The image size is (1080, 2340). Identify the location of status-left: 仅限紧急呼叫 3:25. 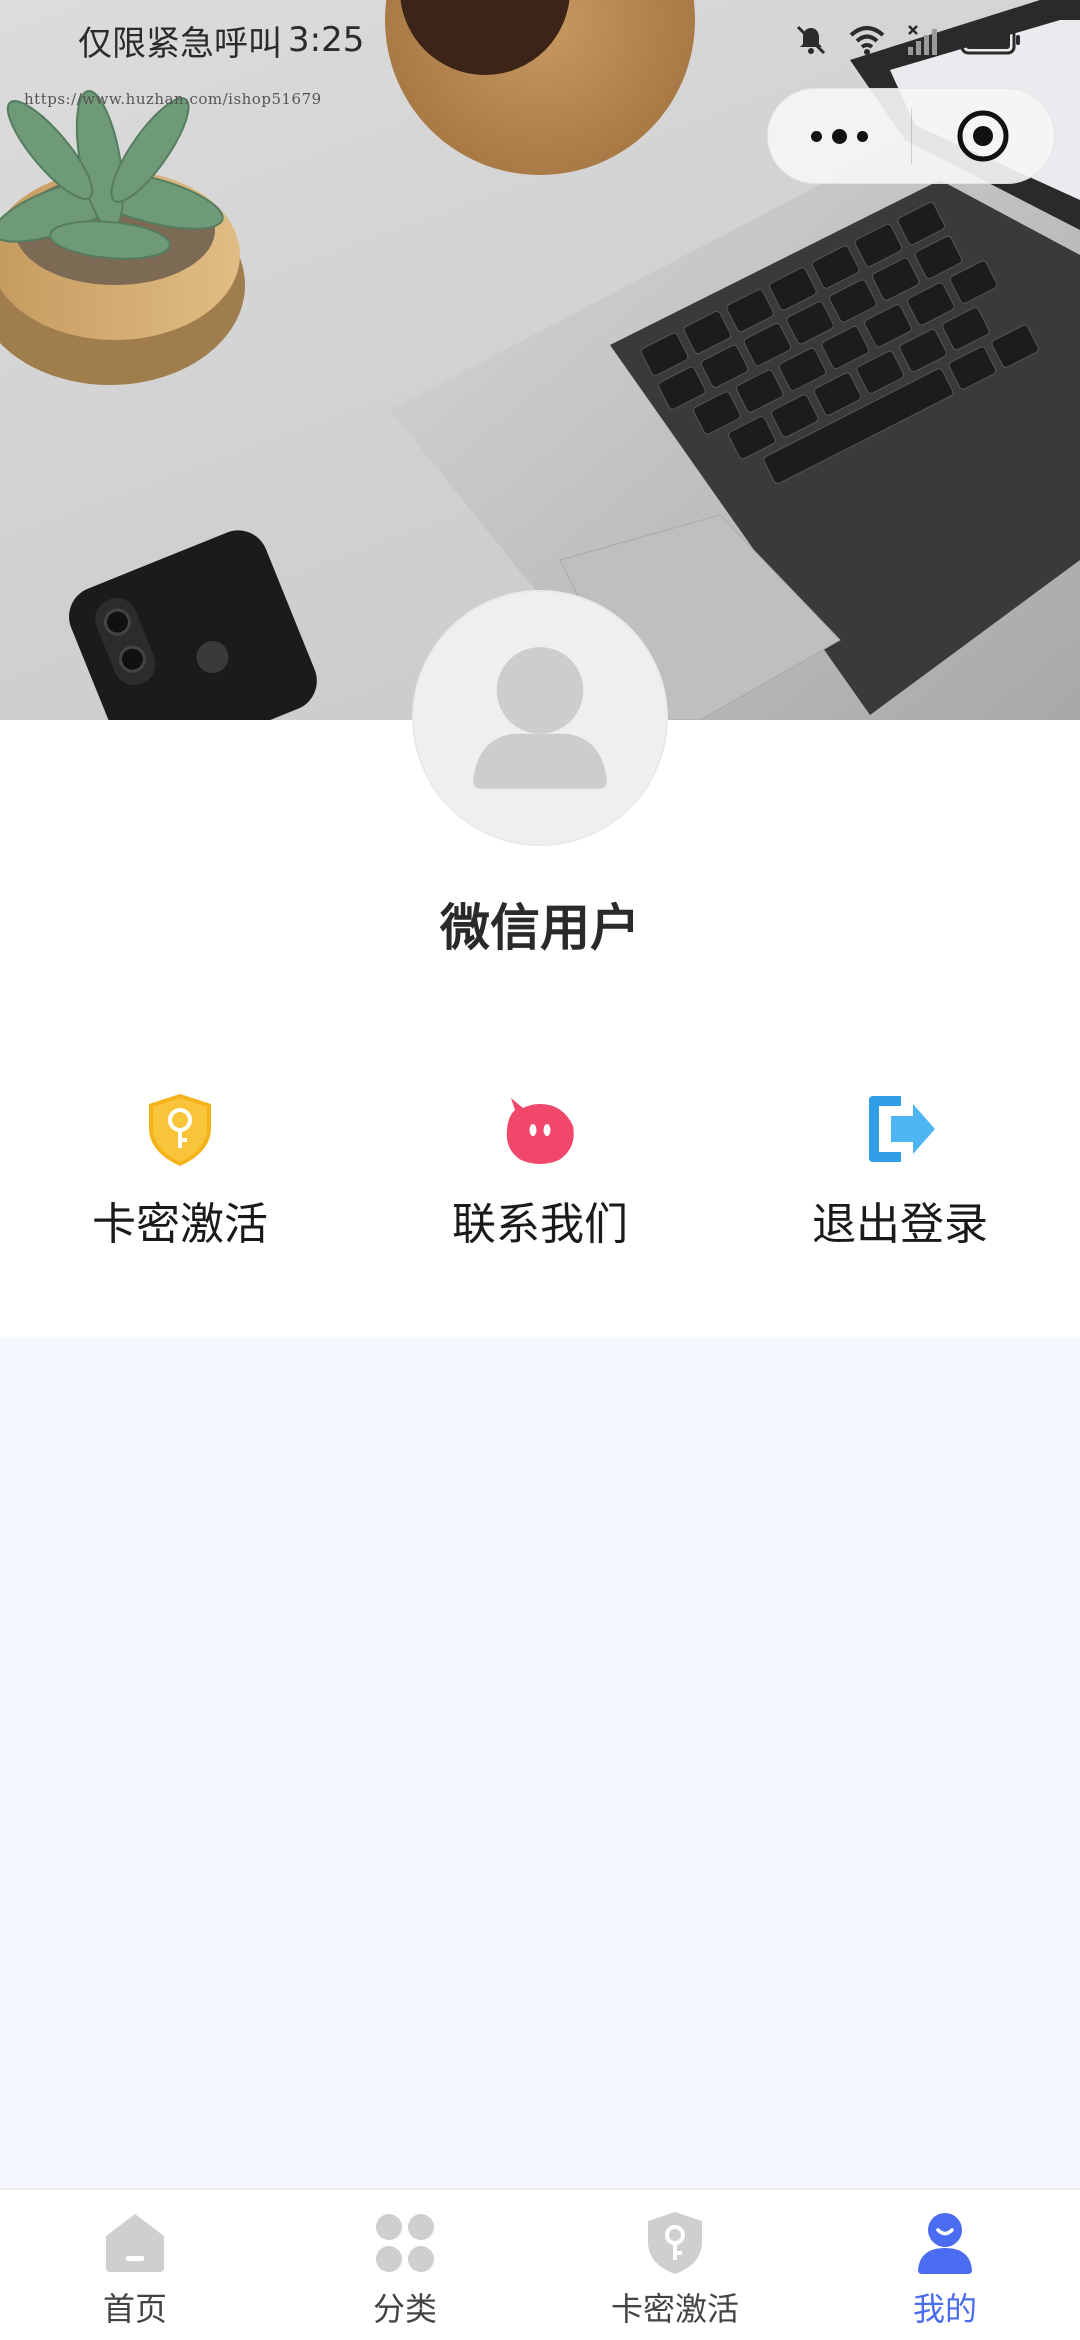
(221, 40).